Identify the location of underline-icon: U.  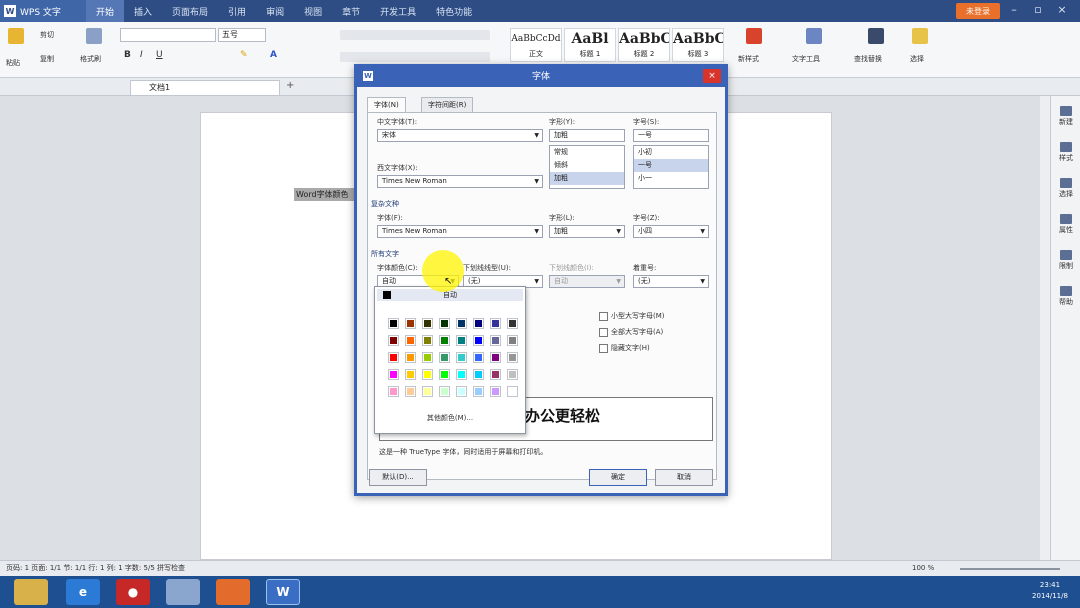
(159, 55).